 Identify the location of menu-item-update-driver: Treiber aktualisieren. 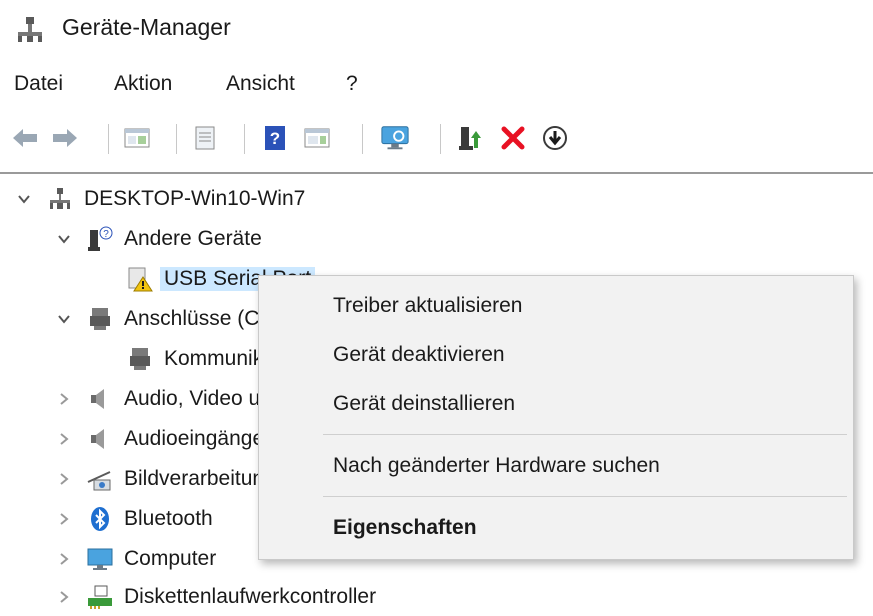
(427, 306).